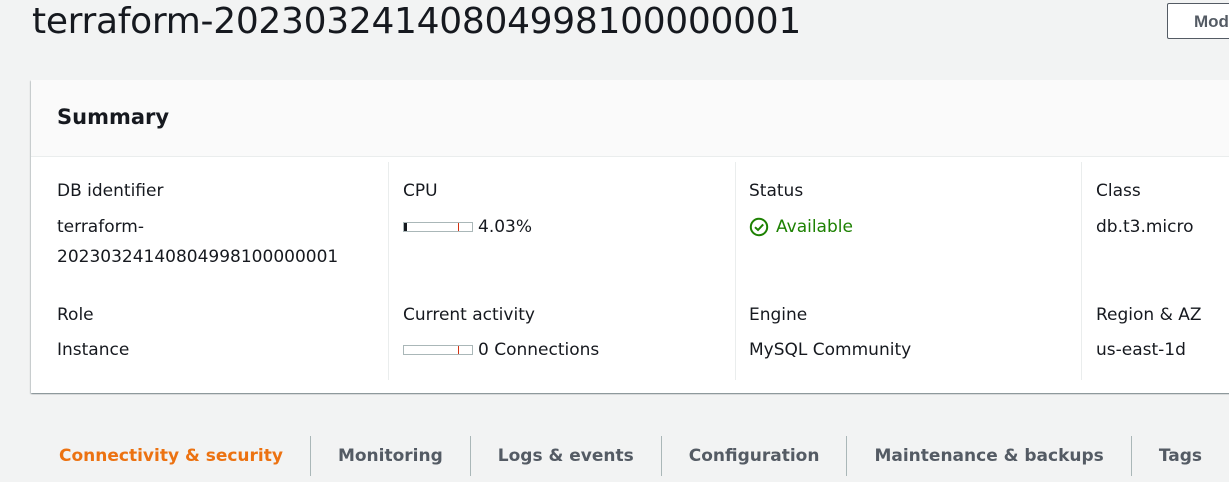  What do you see at coordinates (458, 227) in the screenshot?
I see `cpu-threshold-mark` at bounding box center [458, 227].